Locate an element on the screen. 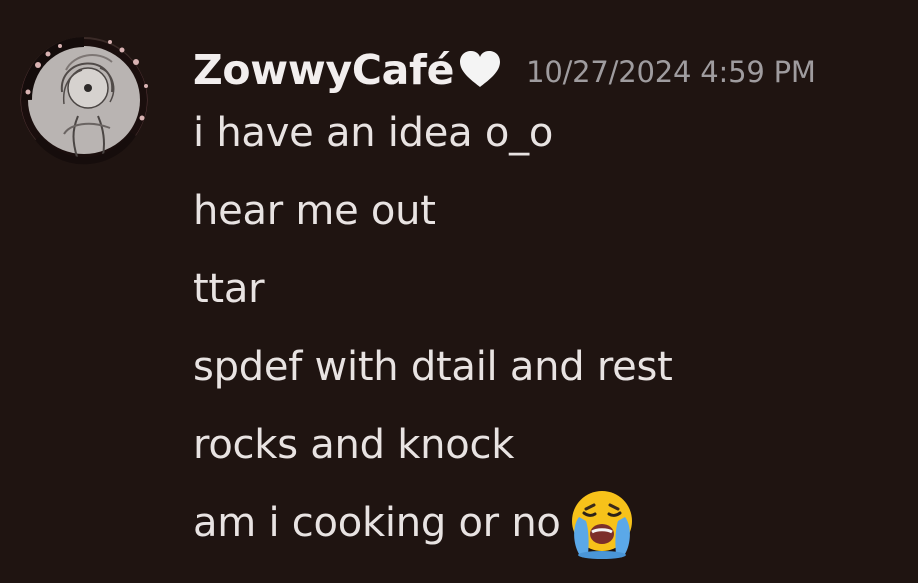  message-text: rocks and knock is located at coordinates (354, 445).